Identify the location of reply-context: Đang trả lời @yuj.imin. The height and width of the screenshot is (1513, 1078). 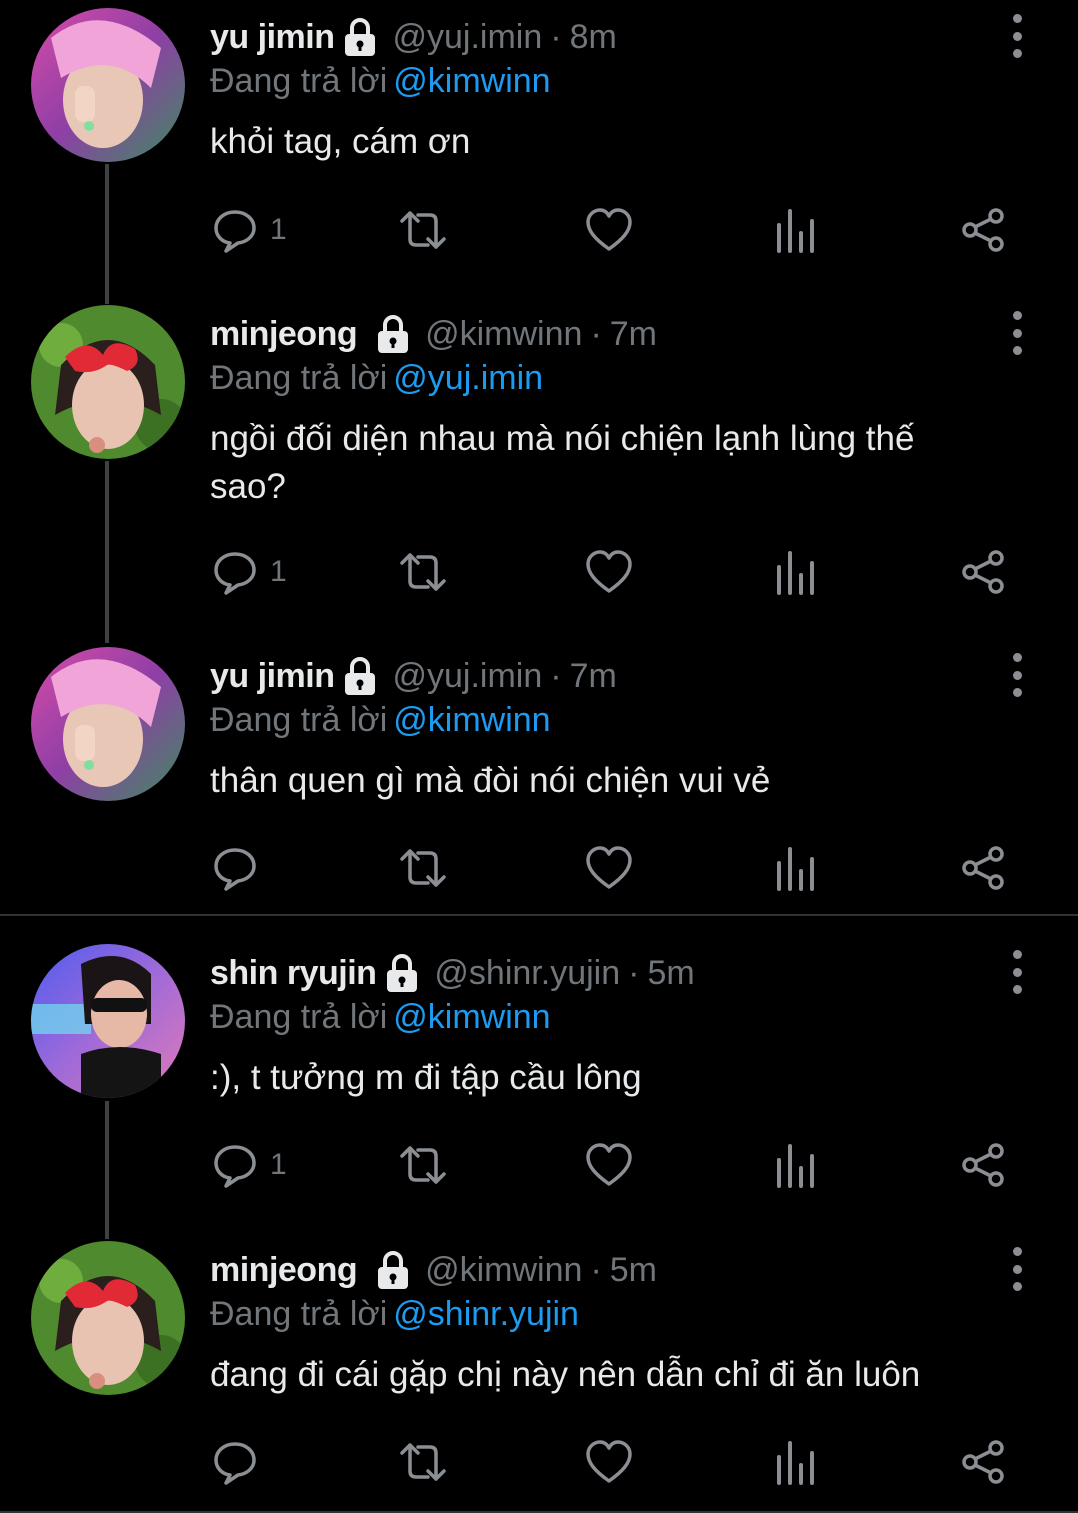
(376, 378).